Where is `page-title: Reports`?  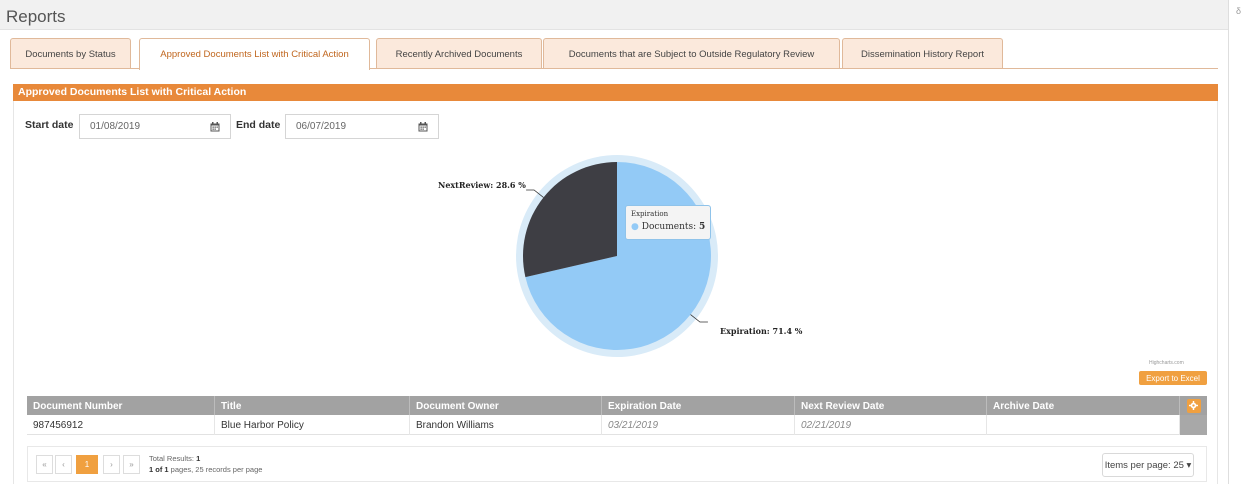 page-title: Reports is located at coordinates (36, 16).